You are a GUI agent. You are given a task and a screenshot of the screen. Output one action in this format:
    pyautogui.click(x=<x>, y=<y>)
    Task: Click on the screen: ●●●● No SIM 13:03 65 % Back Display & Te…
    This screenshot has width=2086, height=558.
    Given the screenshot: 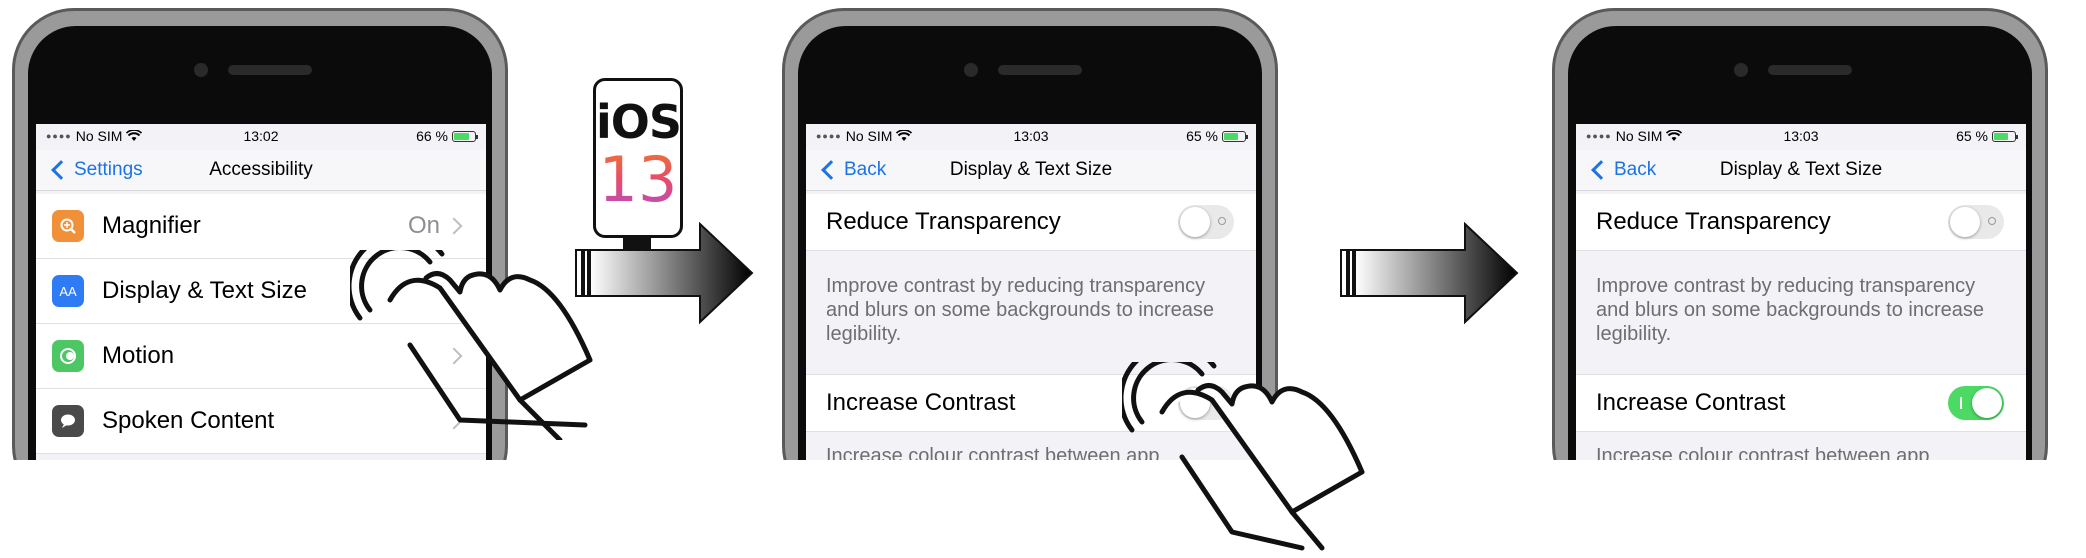 What is the action you would take?
    pyautogui.click(x=1801, y=292)
    